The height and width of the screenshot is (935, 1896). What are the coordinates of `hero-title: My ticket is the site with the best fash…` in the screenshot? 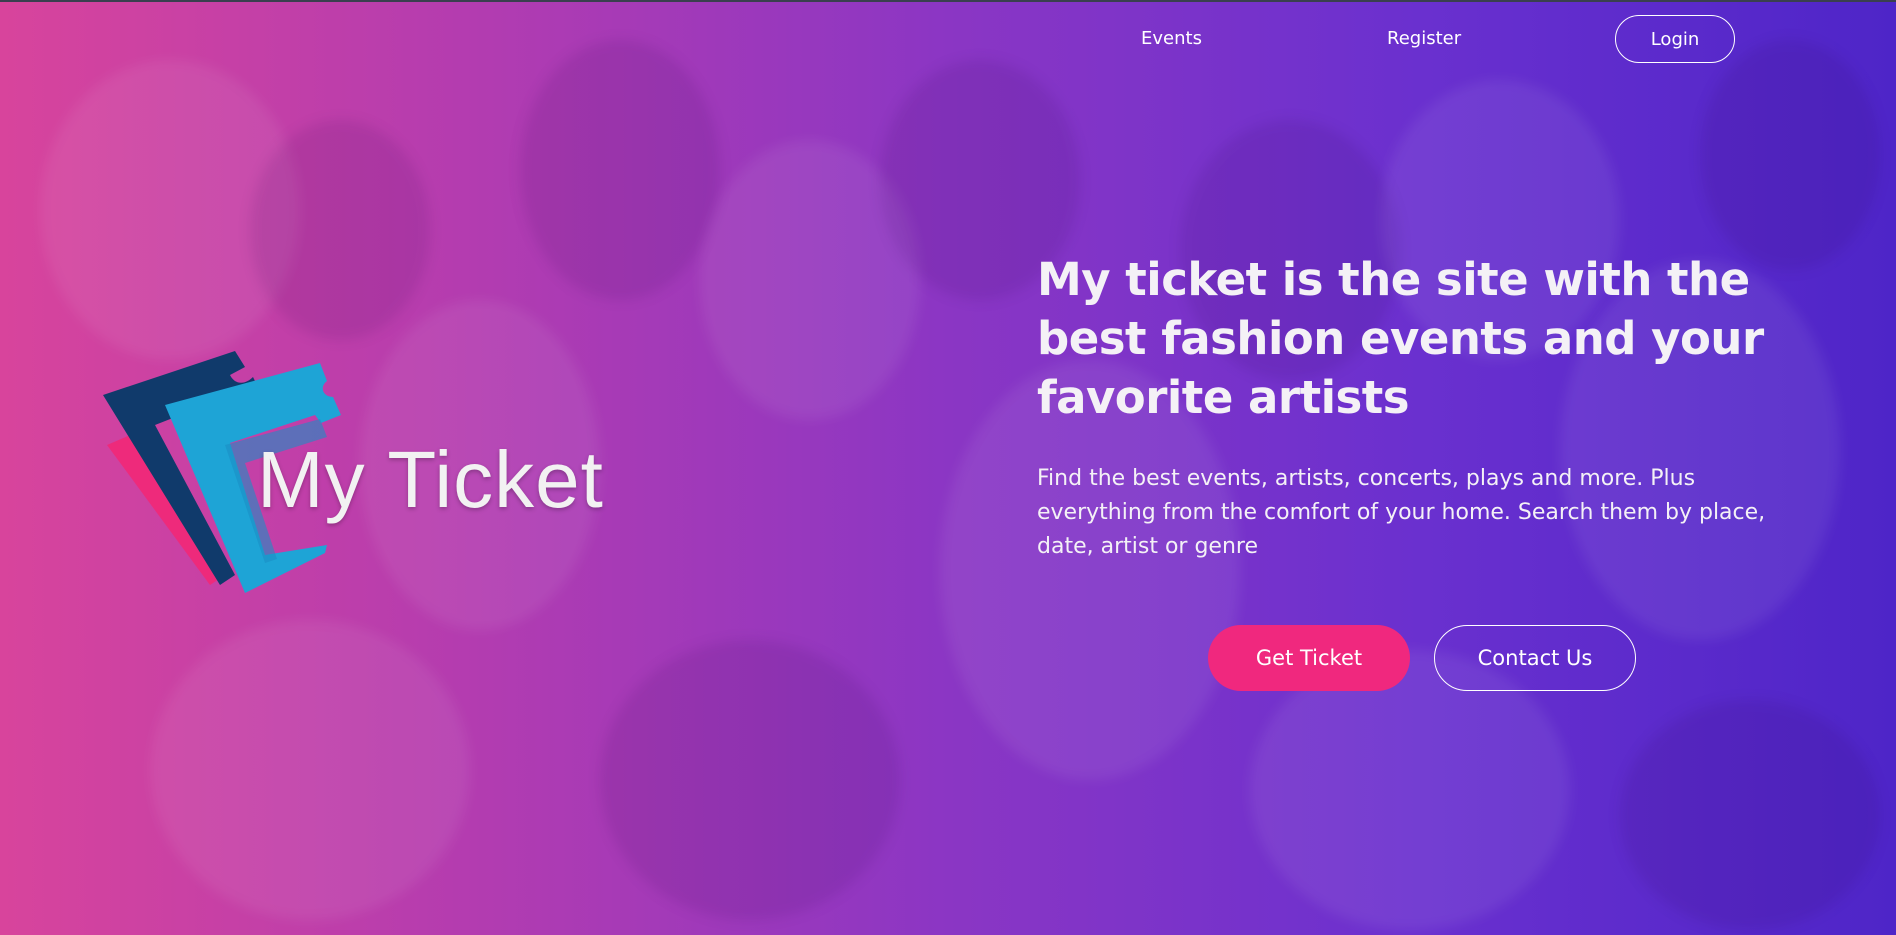 It's located at (1400, 338).